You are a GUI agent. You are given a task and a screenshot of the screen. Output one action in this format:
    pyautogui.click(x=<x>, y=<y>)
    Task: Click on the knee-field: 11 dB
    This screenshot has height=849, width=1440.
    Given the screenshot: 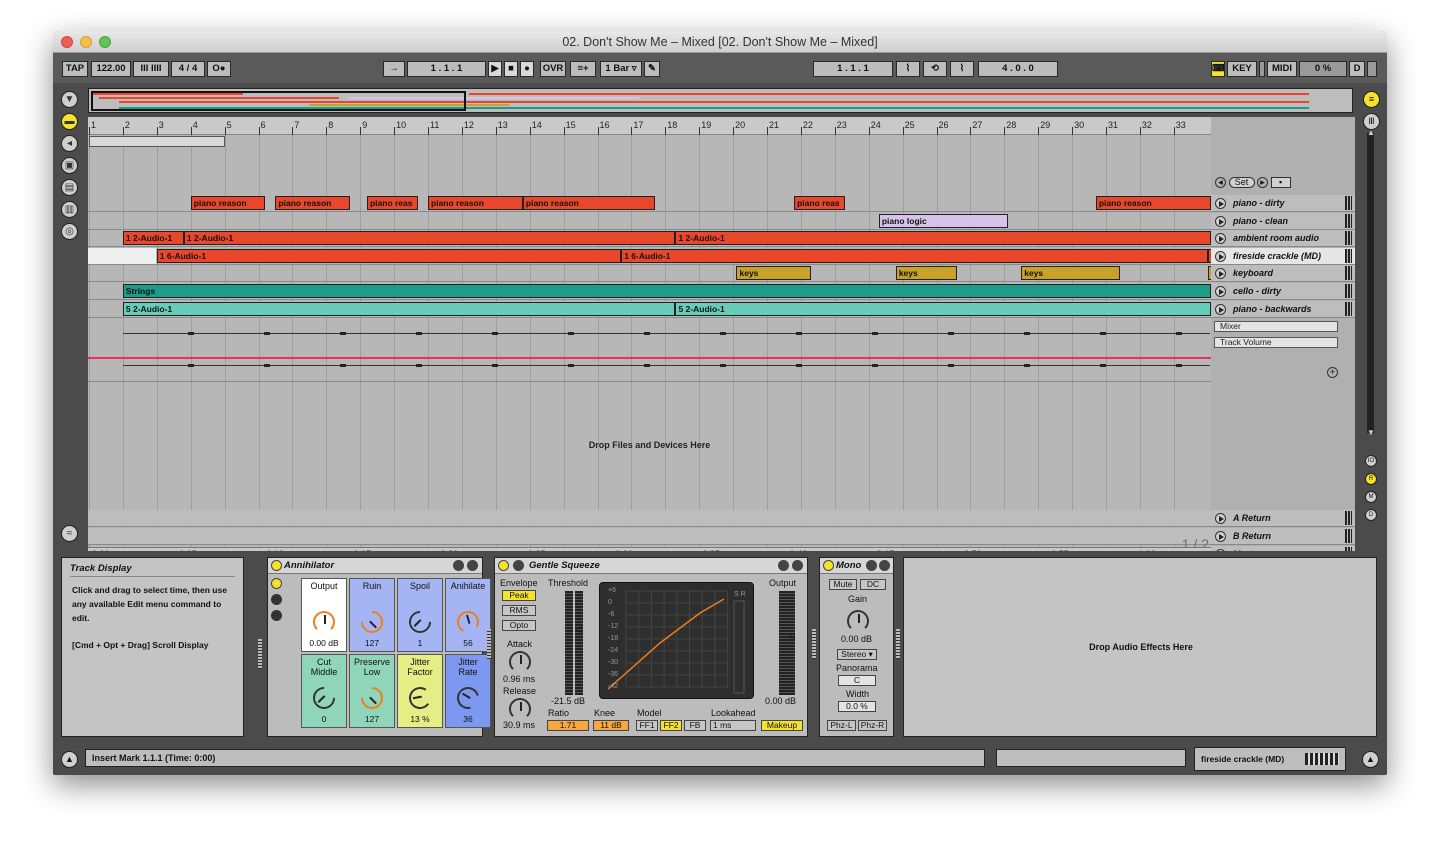 What is the action you would take?
    pyautogui.click(x=611, y=725)
    